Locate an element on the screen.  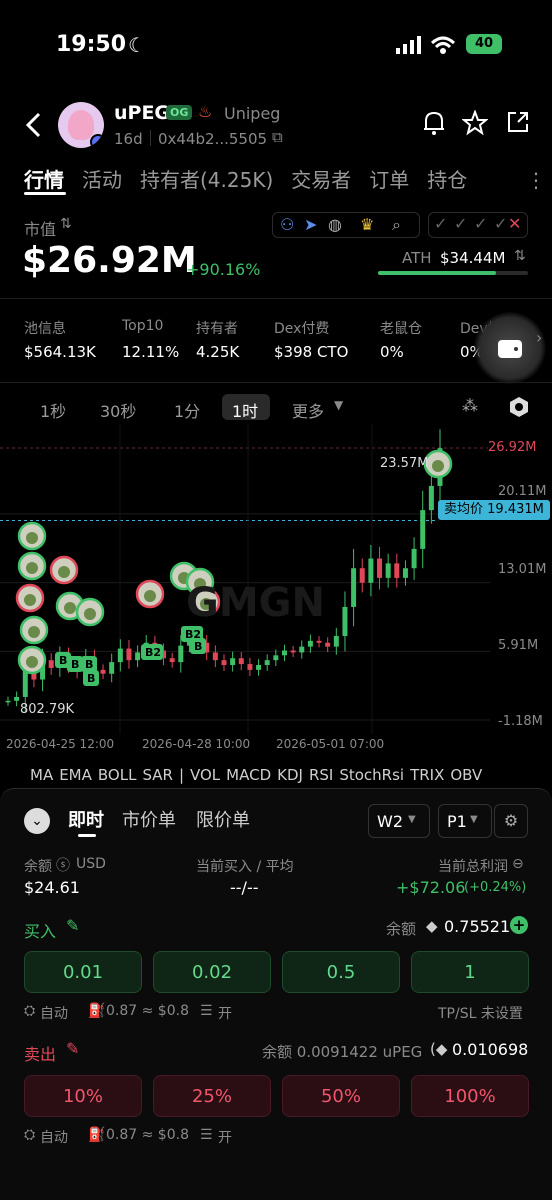
wallet-select-value: W2 is located at coordinates (390, 821).